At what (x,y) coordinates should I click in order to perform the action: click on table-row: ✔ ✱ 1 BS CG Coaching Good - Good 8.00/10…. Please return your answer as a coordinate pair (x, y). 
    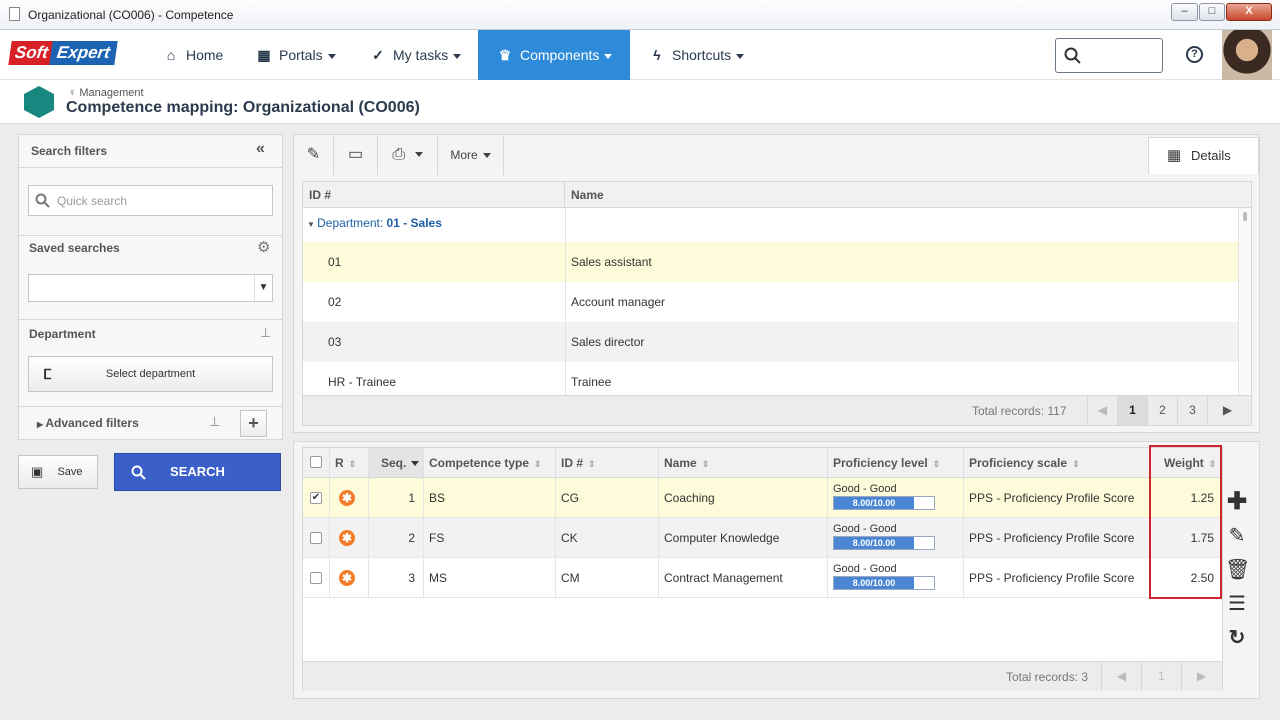
    Looking at the image, I should click on (762, 498).